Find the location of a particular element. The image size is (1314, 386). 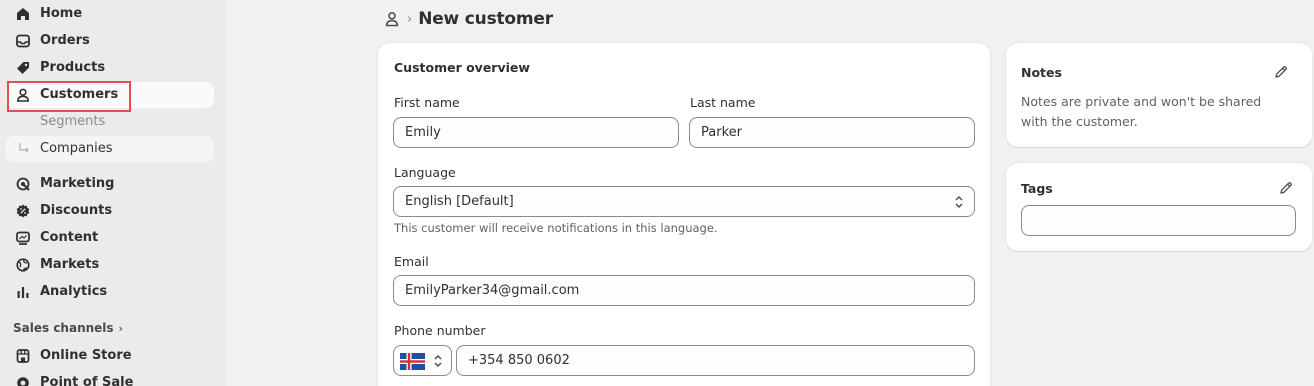

pos-icon is located at coordinates (23, 381).